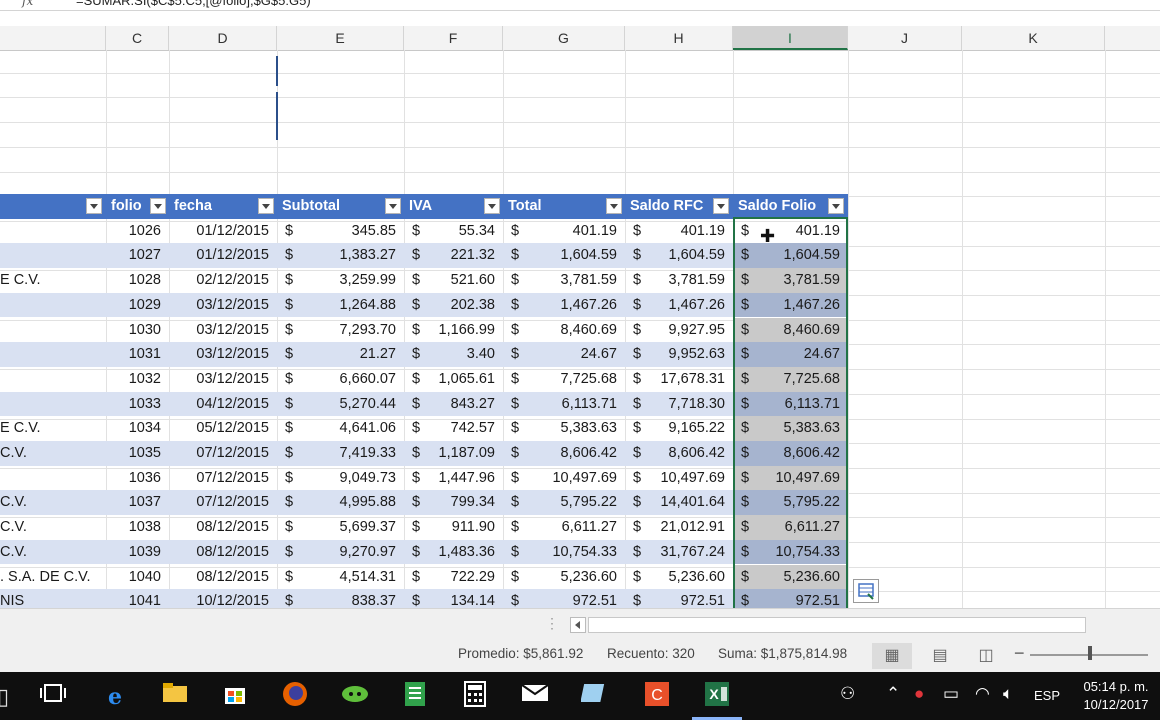  Describe the element at coordinates (520, 653) in the screenshot. I see `status-average: Promedio: $5,861.92` at that location.